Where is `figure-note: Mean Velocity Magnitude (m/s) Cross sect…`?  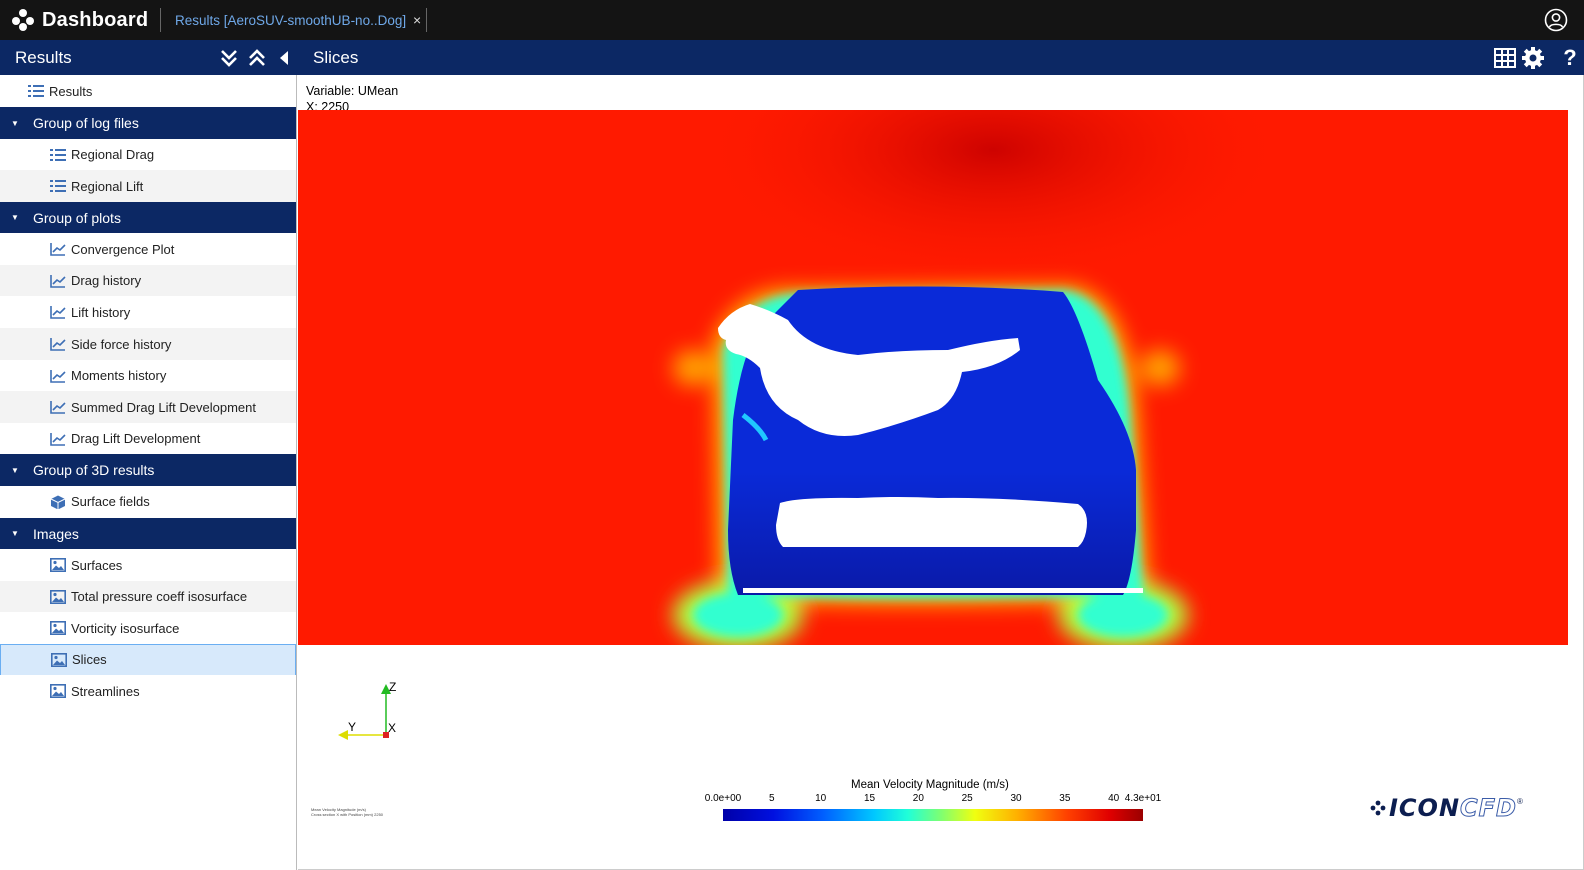
figure-note: Mean Velocity Magnitude (m/s) Cross sect… is located at coordinates (347, 812).